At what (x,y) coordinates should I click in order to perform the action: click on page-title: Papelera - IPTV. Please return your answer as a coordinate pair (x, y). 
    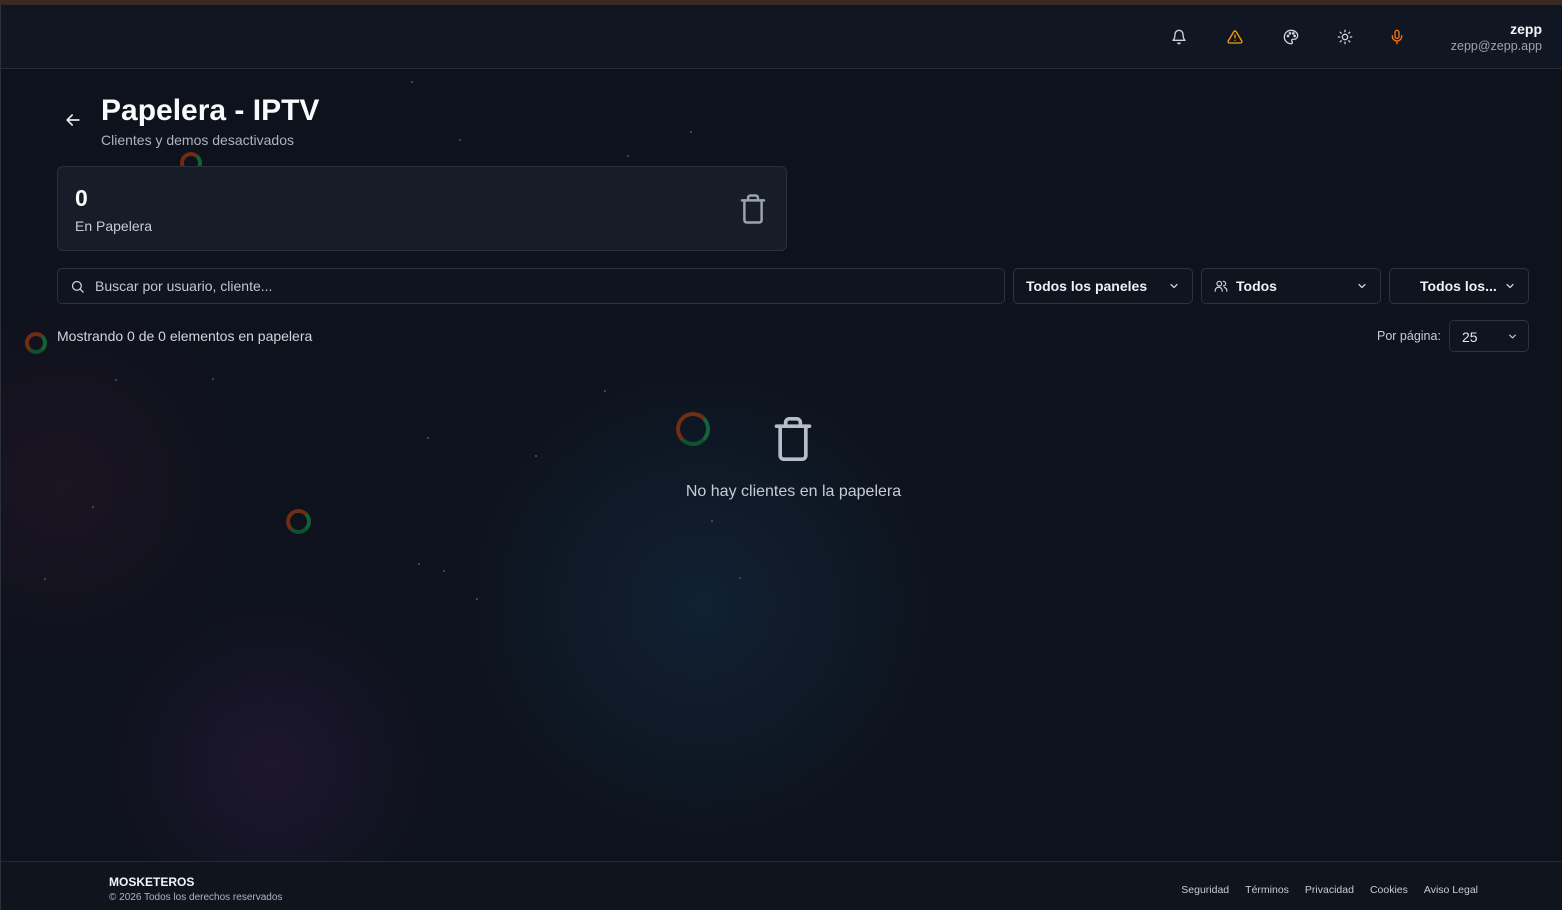
    Looking at the image, I should click on (210, 110).